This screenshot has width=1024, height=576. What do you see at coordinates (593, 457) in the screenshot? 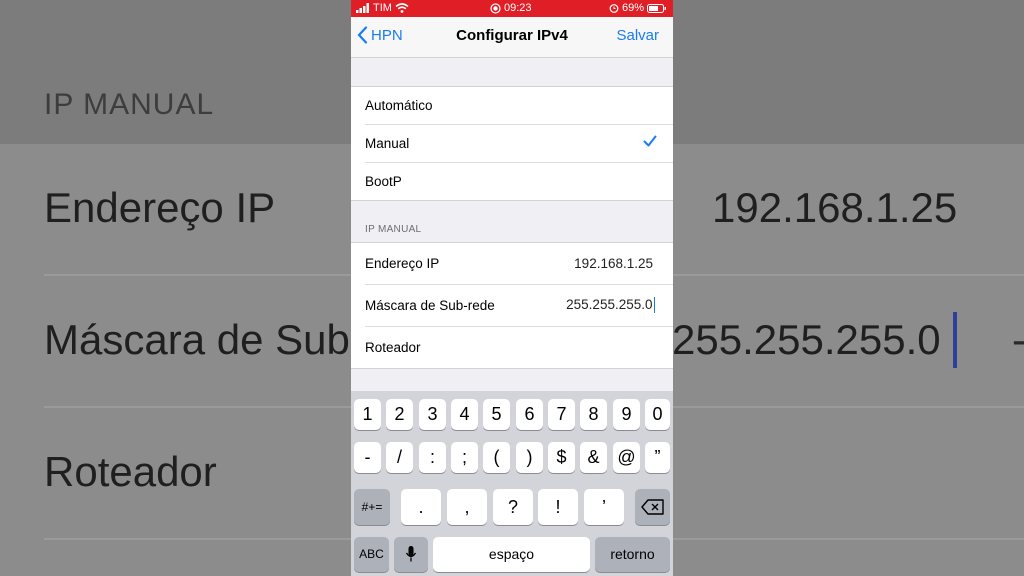
I see `key-ampersand: &` at bounding box center [593, 457].